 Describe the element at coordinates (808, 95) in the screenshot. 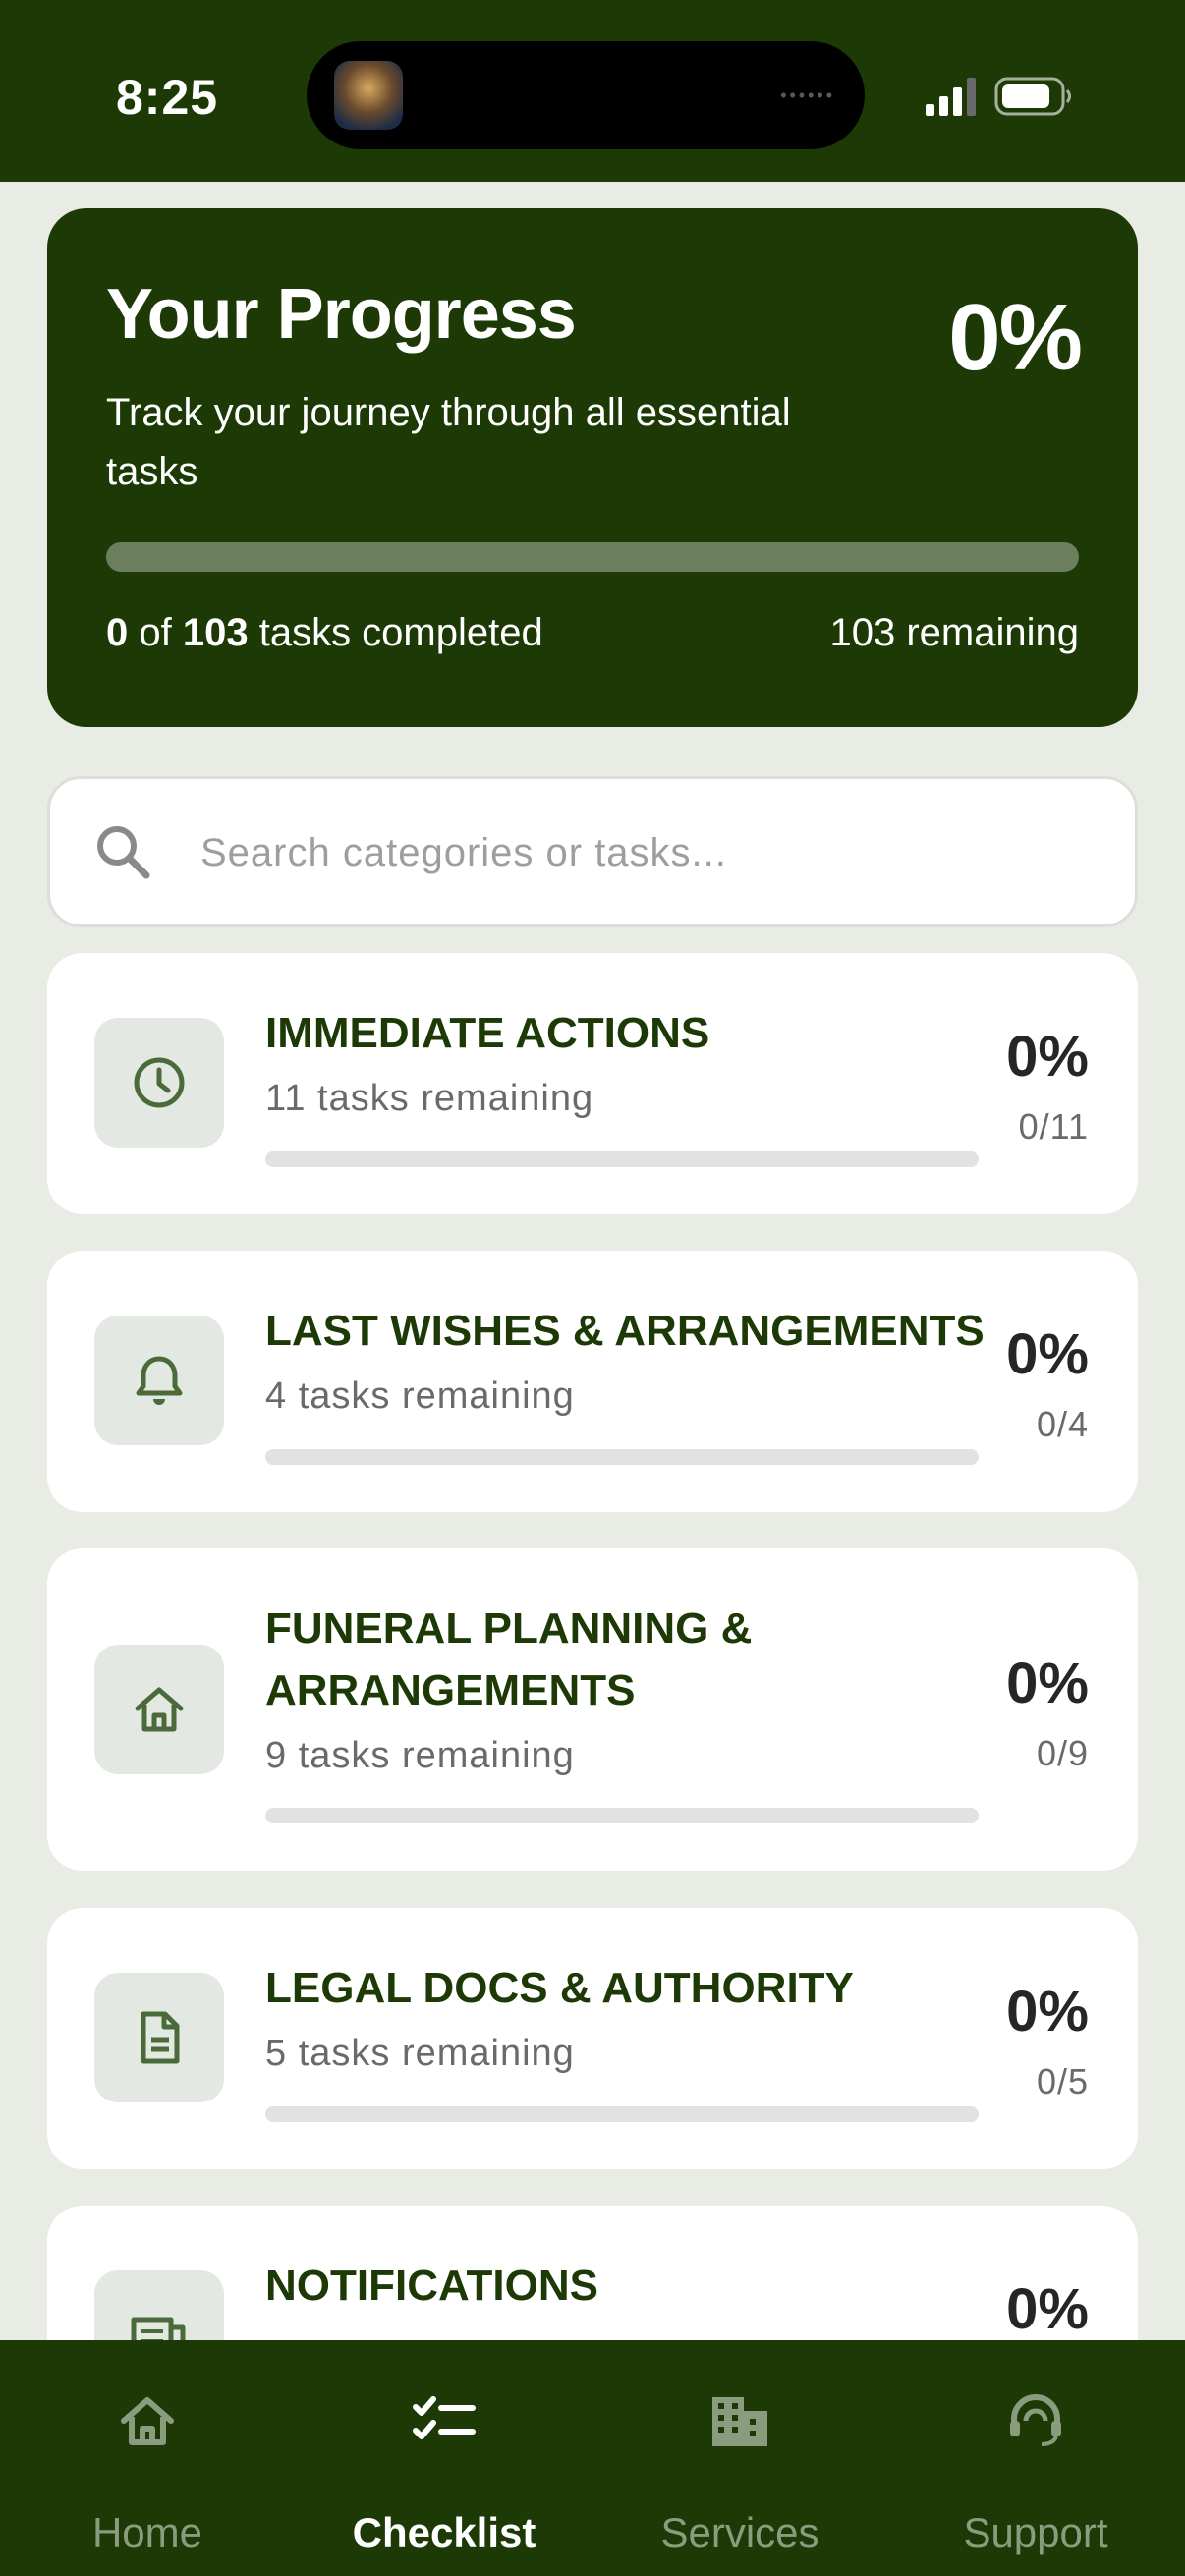

I see `island-dots-icon: ••••••` at that location.